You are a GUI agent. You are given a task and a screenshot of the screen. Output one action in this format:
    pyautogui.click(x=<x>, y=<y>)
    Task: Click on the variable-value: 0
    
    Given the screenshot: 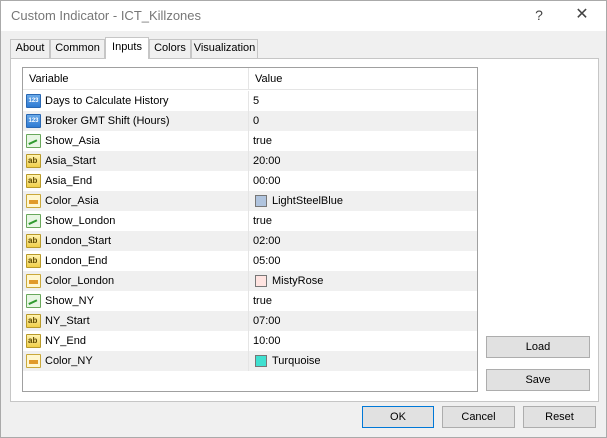 What is the action you would take?
    pyautogui.click(x=256, y=121)
    